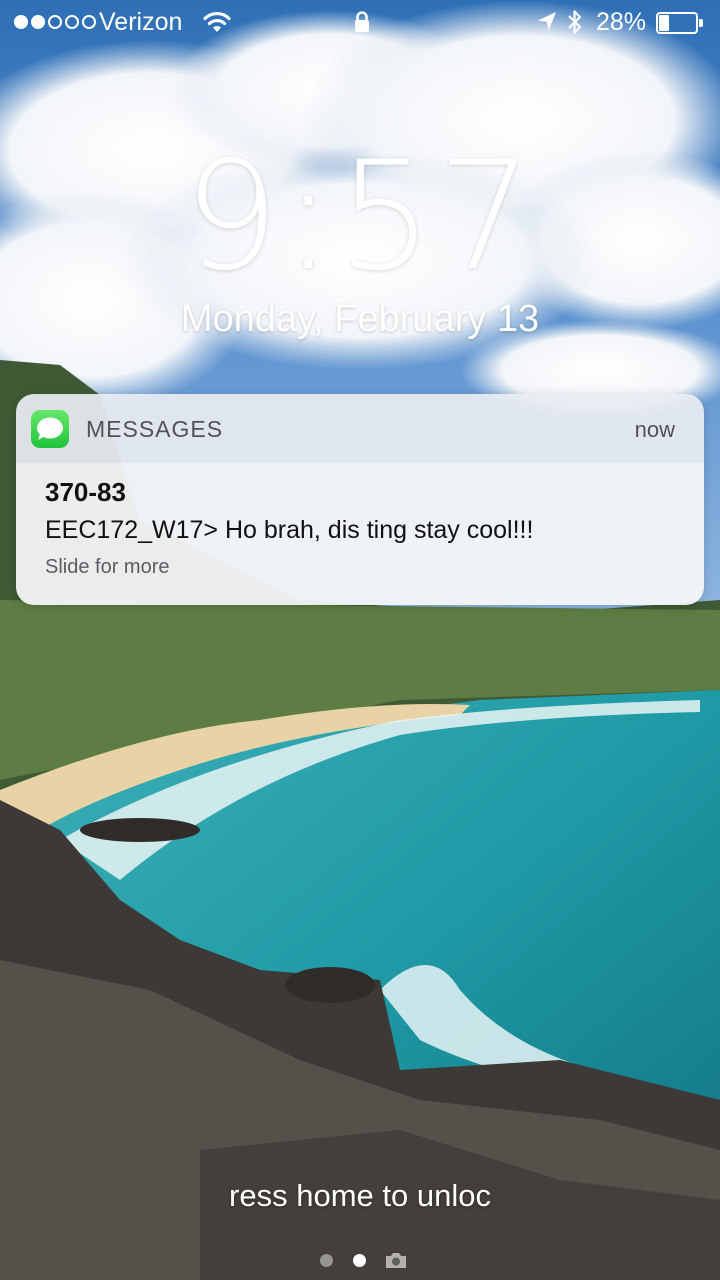 Image resolution: width=720 pixels, height=1280 pixels. I want to click on messages-app-icon, so click(50, 429).